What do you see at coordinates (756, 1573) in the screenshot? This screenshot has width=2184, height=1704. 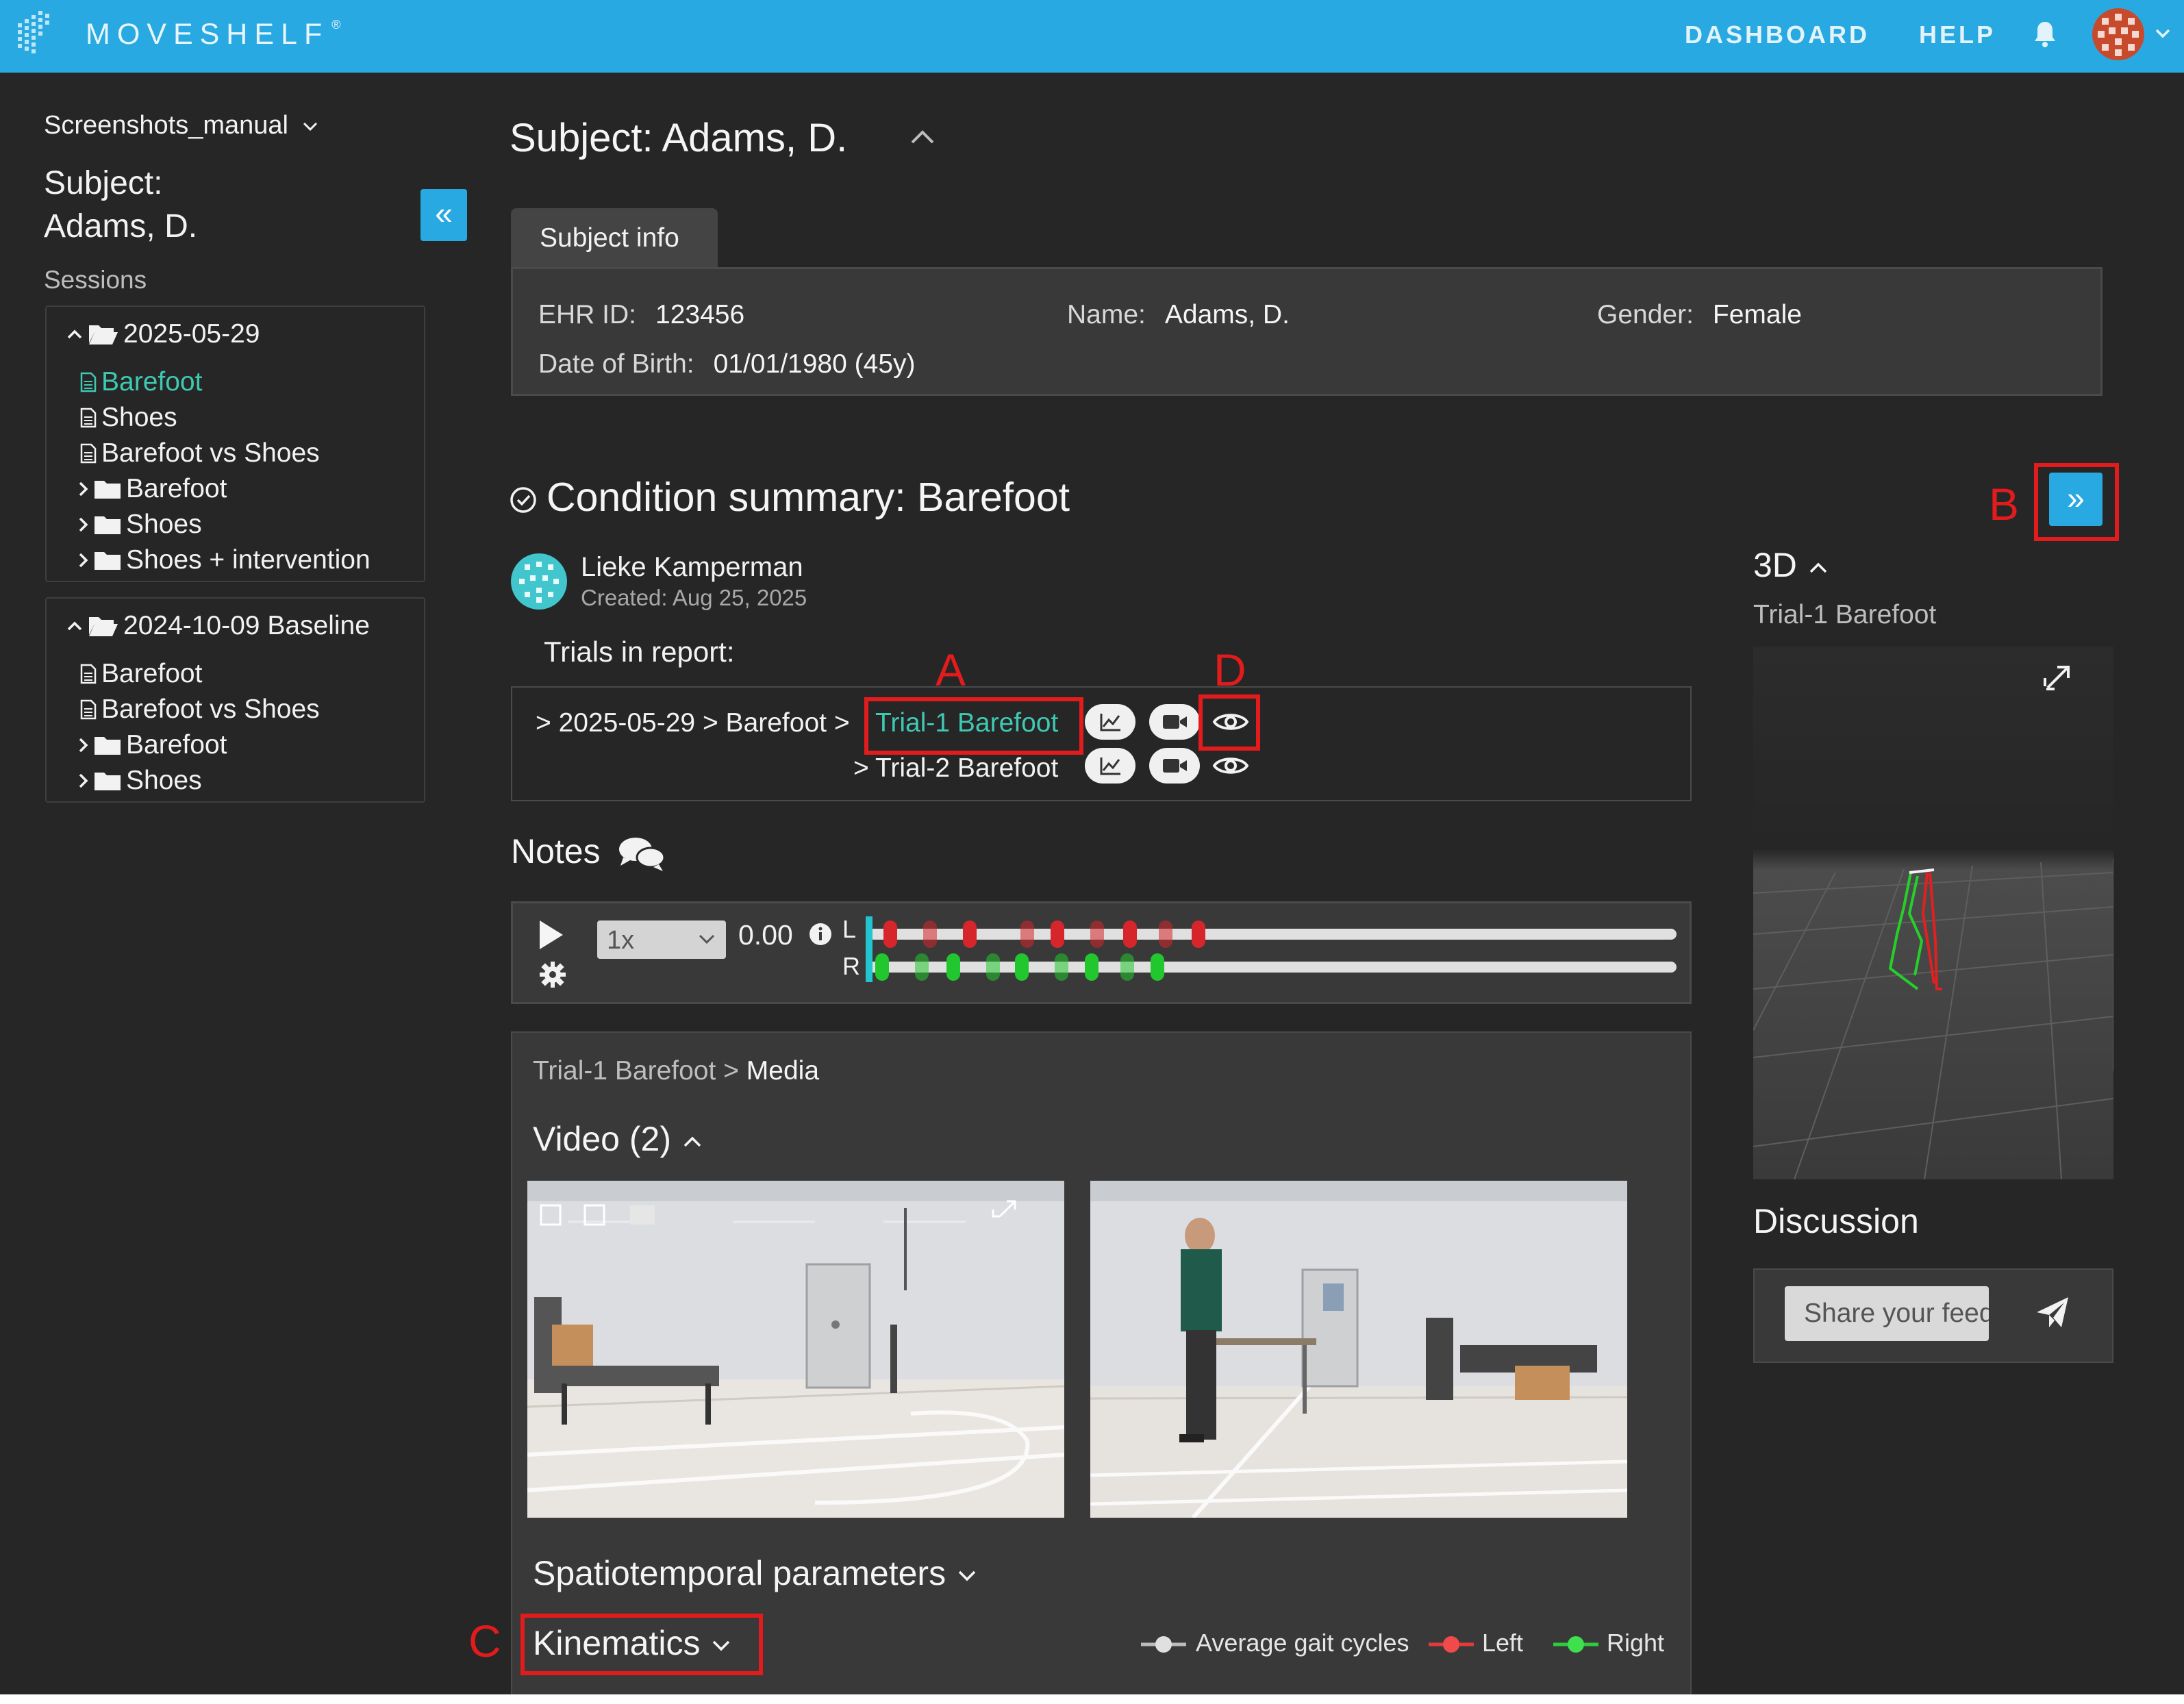 I see `spatiotemporal-section-header: Spatiotemporal parameters` at bounding box center [756, 1573].